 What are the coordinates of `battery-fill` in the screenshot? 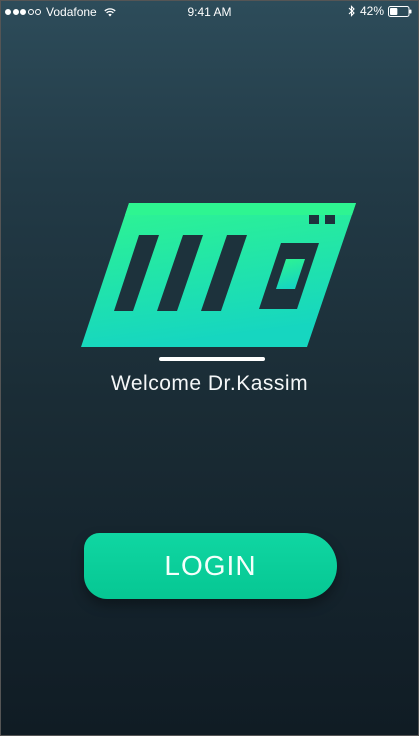 It's located at (394, 11).